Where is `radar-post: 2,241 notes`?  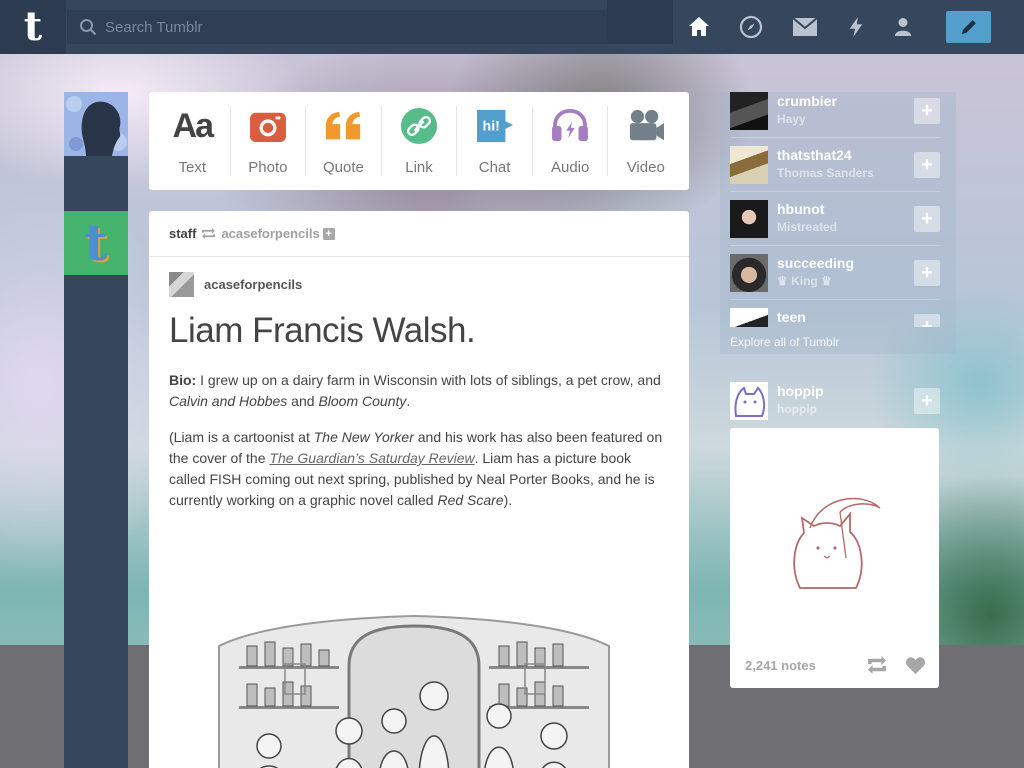
radar-post: 2,241 notes is located at coordinates (834, 558).